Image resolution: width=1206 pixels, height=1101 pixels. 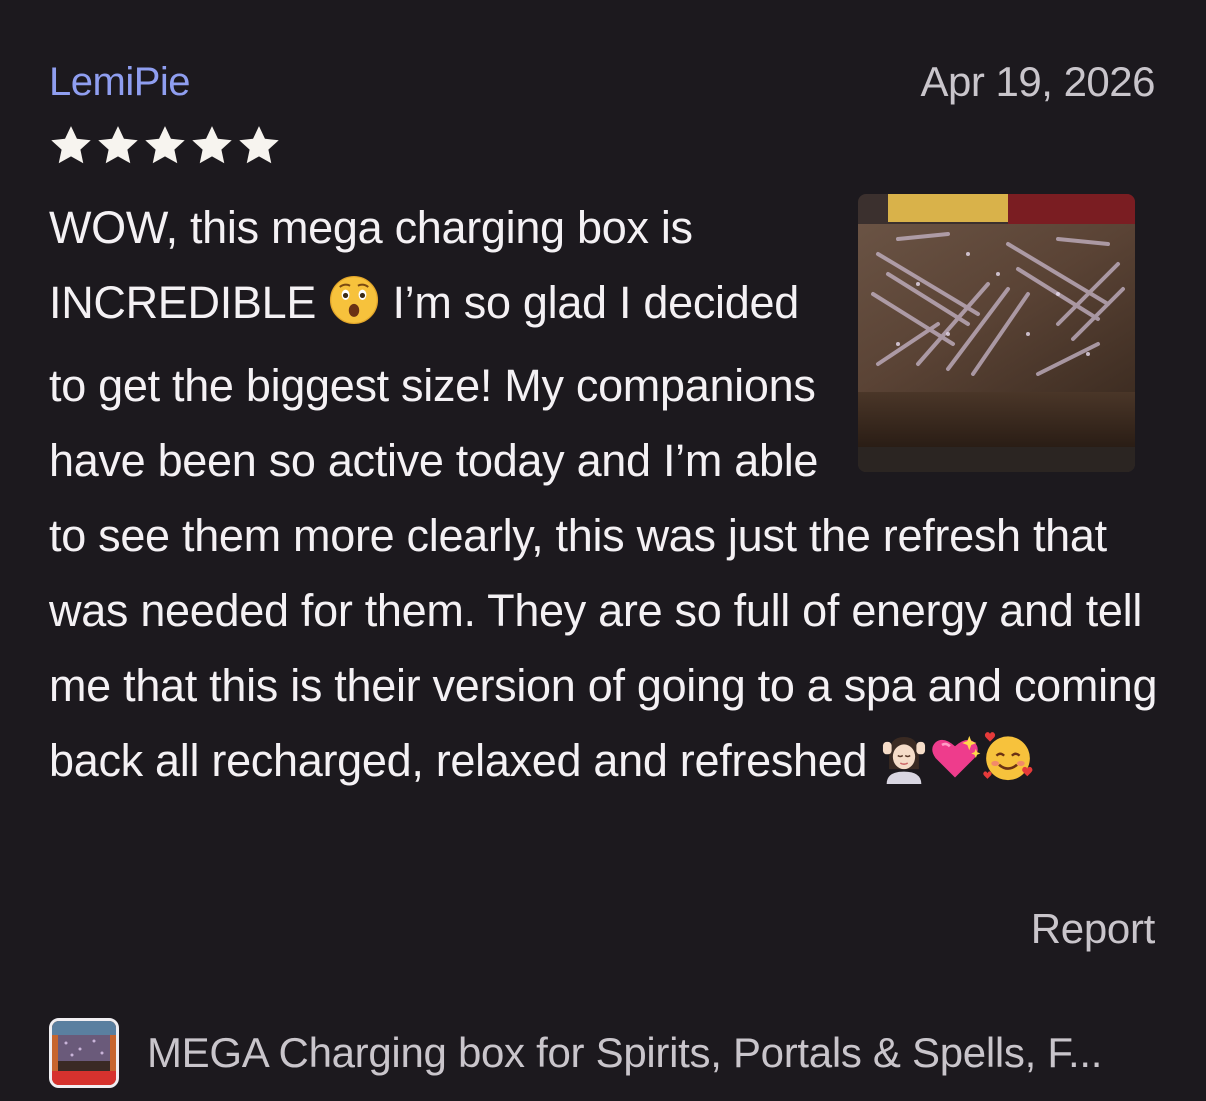 I want to click on charging-box-photo-image, so click(x=996, y=333).